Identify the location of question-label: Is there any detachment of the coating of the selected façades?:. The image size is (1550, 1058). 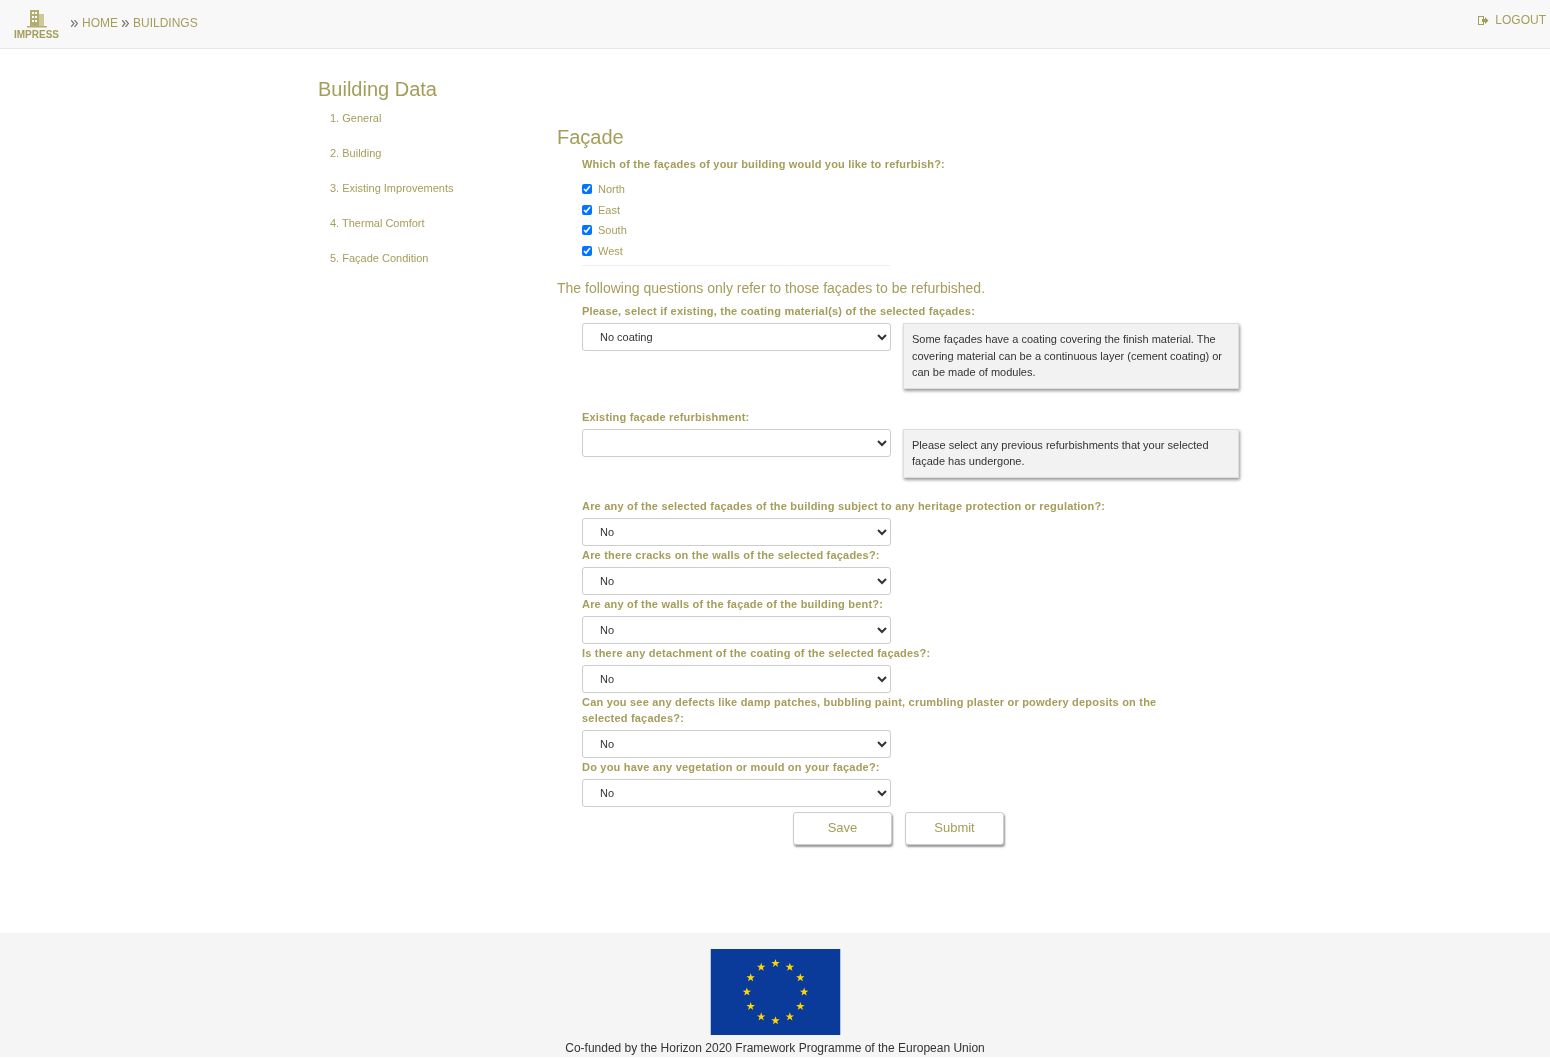
(757, 653).